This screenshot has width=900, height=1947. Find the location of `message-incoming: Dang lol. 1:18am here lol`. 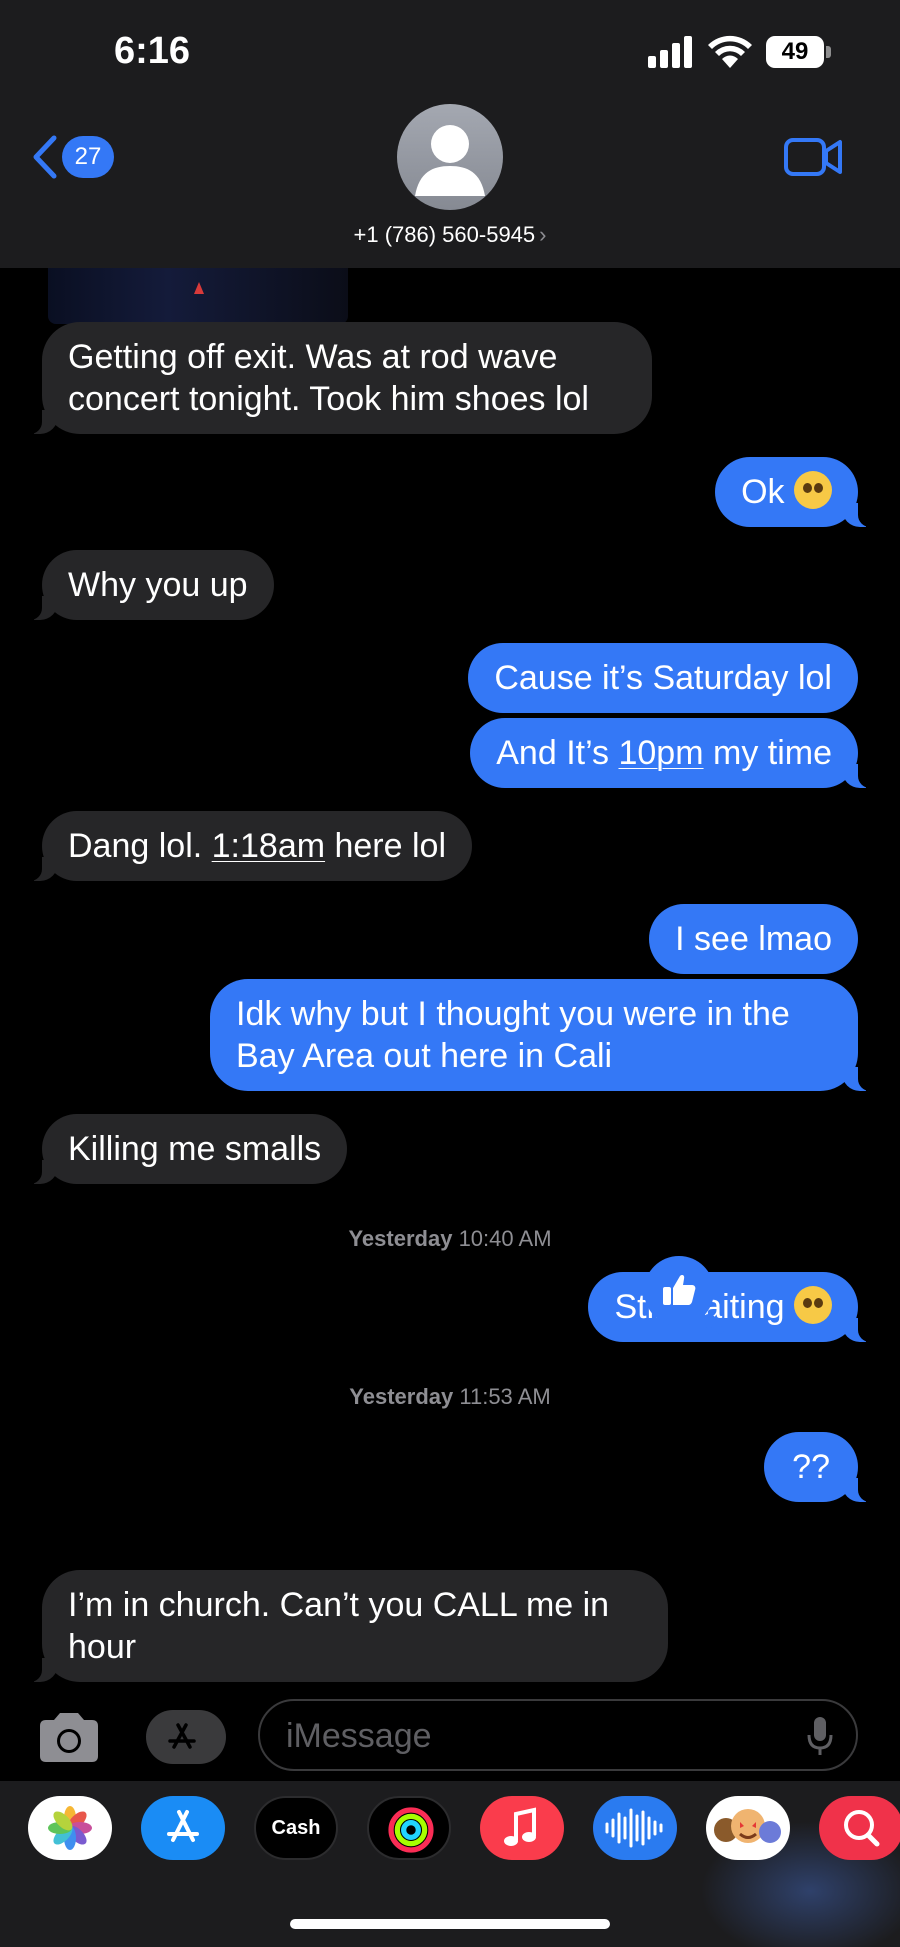

message-incoming: Dang lol. 1:18am here lol is located at coordinates (250, 846).